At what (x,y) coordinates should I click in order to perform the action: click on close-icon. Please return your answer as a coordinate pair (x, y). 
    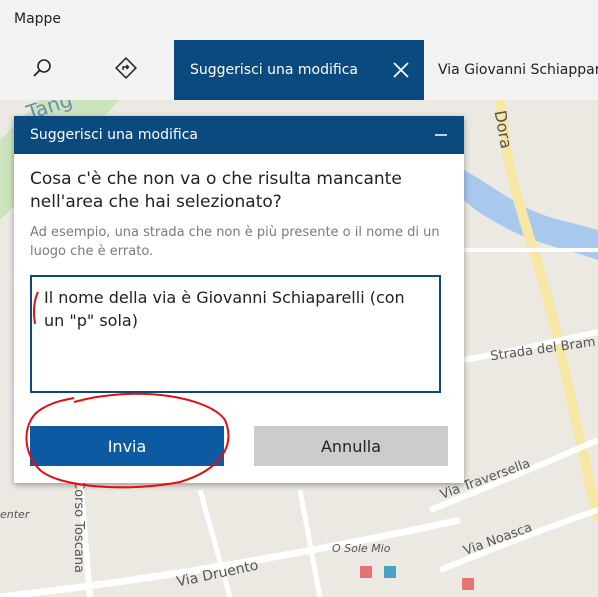
    Looking at the image, I should click on (401, 70).